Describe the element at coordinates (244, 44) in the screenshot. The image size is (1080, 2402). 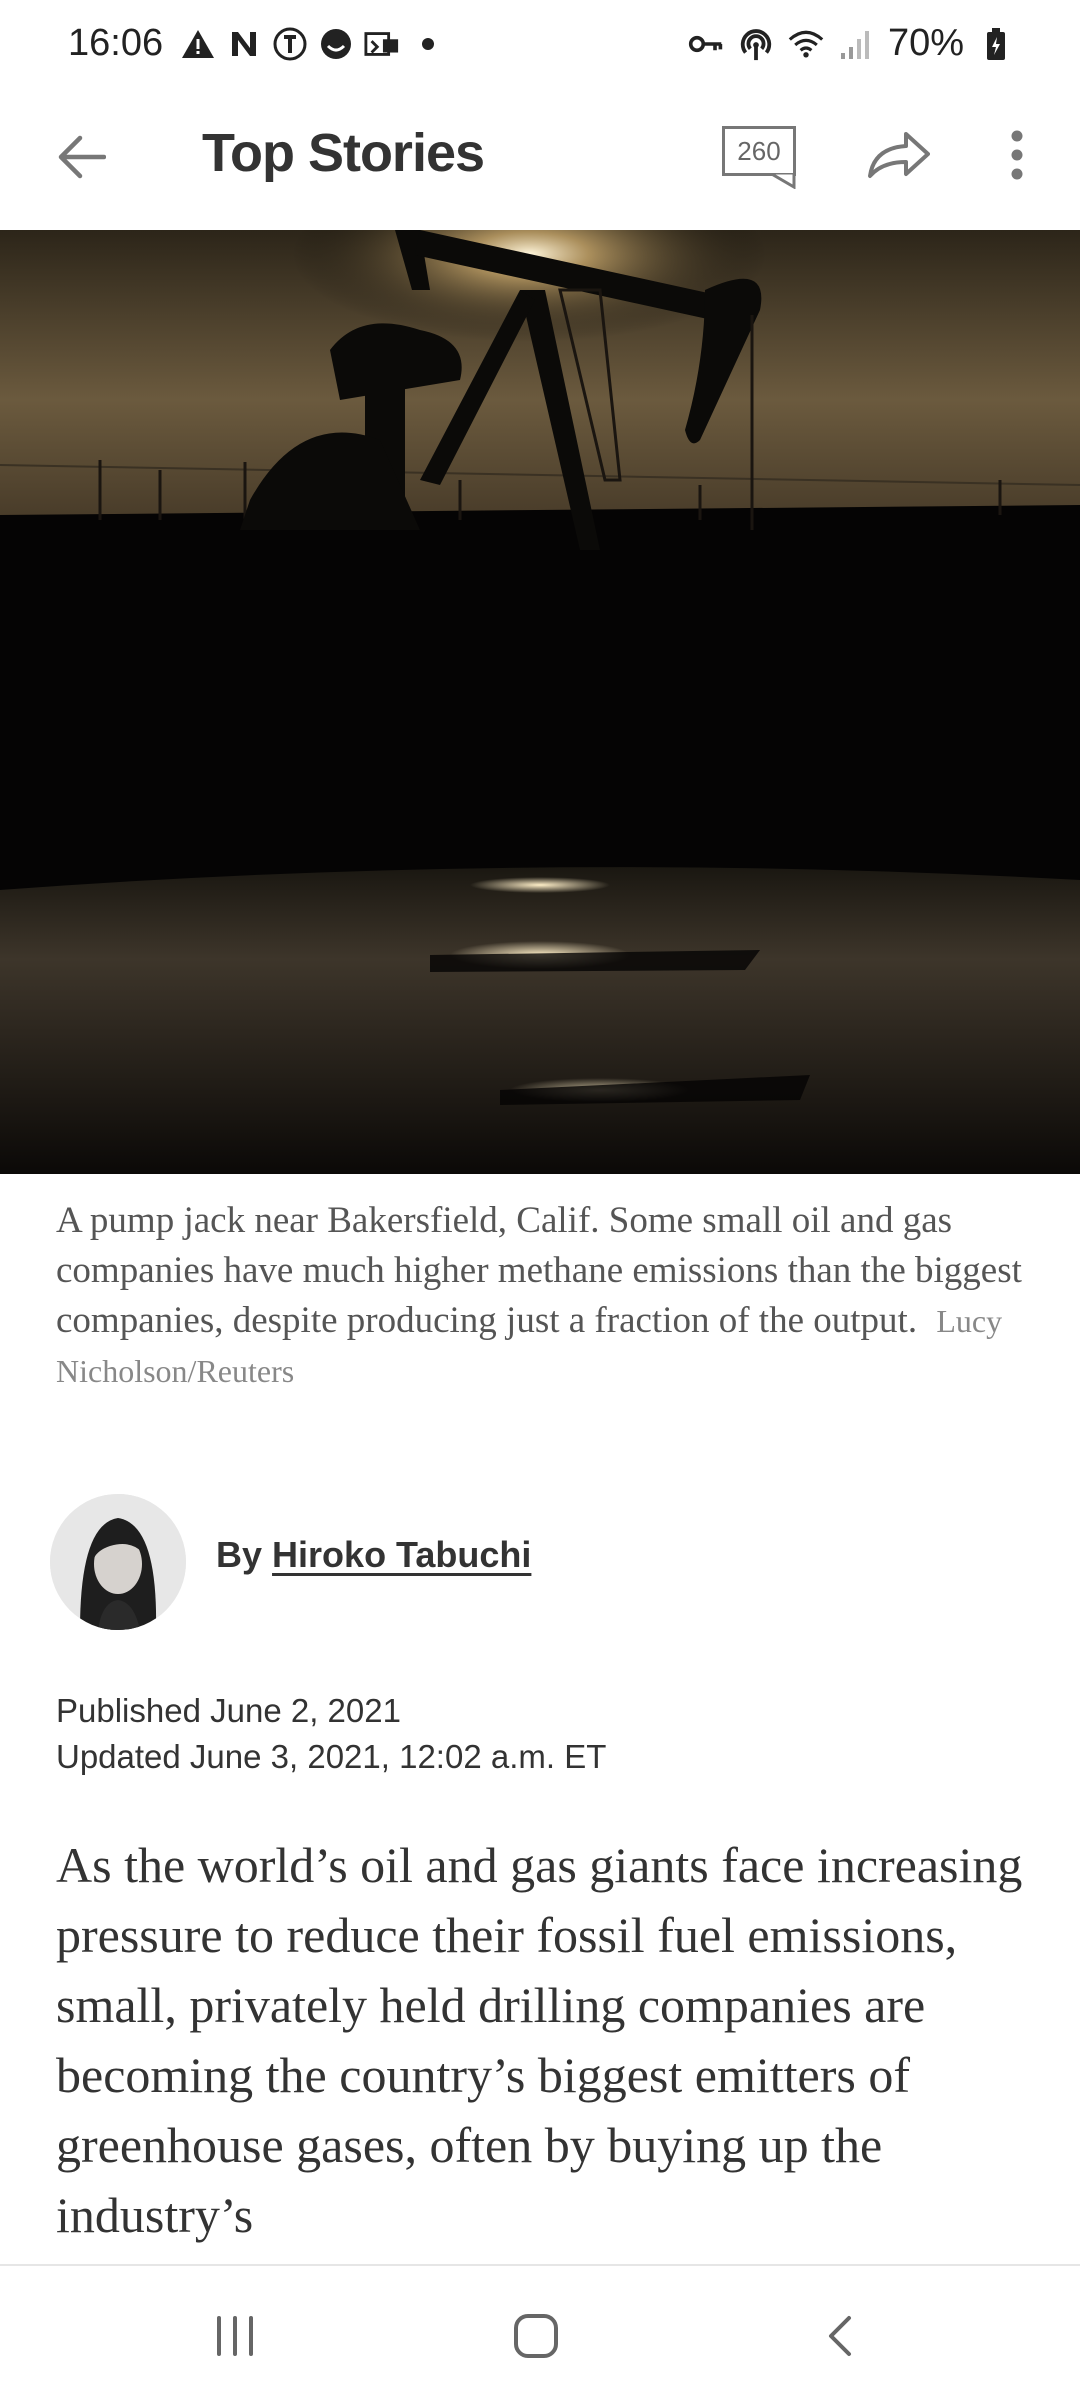
I see `nyt-n-icon` at that location.